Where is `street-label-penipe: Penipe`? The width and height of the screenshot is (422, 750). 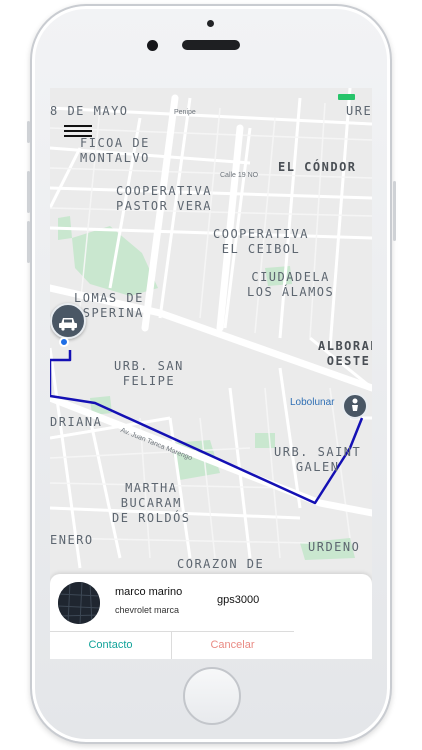
street-label-penipe: Penipe is located at coordinates (185, 112).